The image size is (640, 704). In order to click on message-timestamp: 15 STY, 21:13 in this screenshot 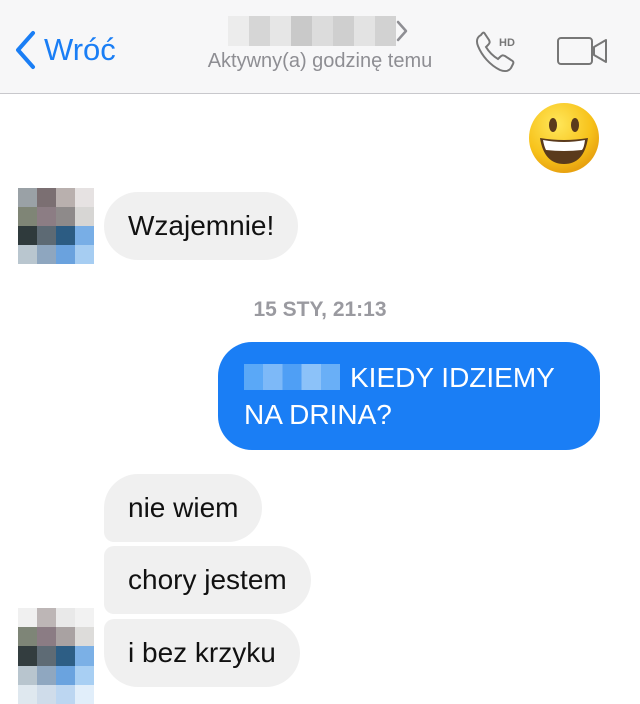, I will do `click(320, 309)`.